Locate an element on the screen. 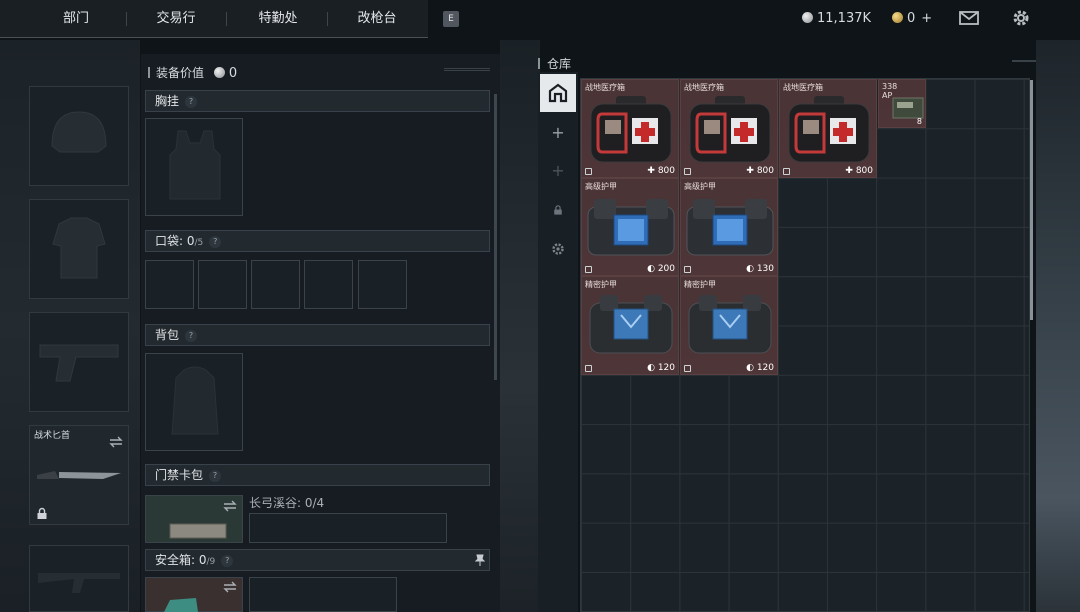  rifle-icon is located at coordinates (79, 582).